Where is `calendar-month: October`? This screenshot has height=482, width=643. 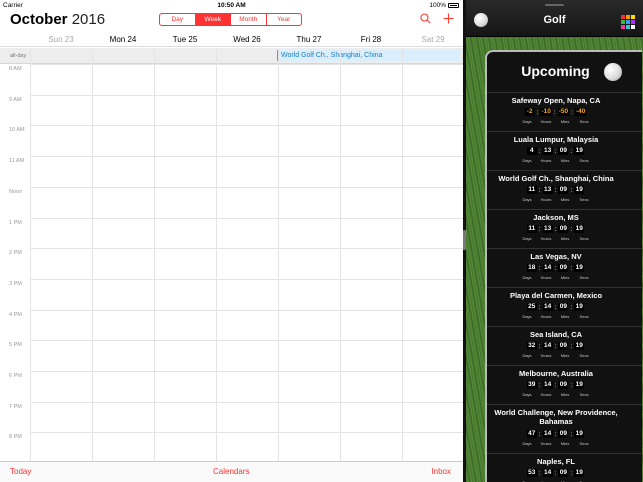
calendar-month: October is located at coordinates (39, 19).